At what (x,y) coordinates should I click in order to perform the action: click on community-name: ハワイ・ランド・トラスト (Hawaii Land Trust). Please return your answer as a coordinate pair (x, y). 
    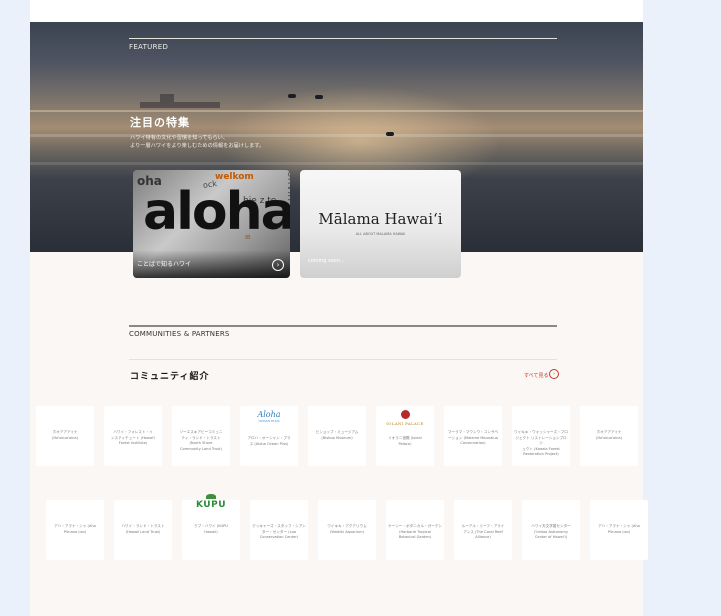
    Looking at the image, I should click on (143, 529).